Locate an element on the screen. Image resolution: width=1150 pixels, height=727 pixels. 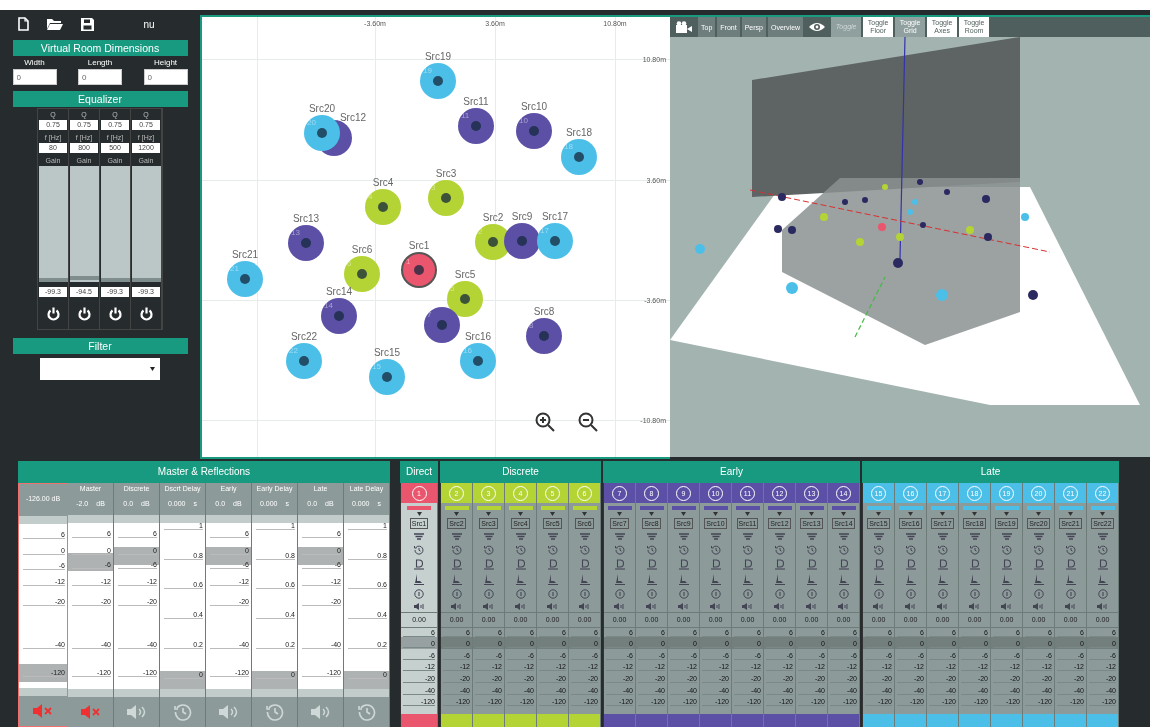
folder-icon is located at coordinates (54, 24).